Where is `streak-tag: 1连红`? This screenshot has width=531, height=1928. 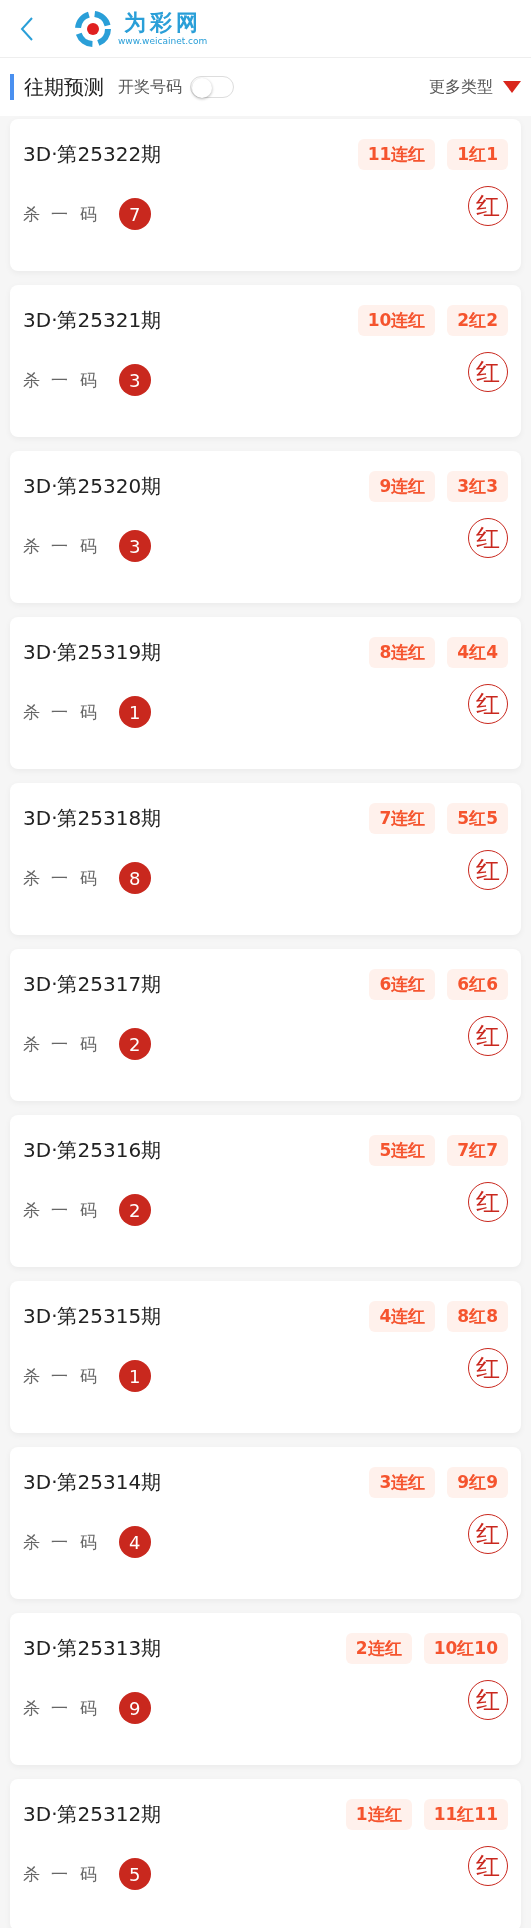 streak-tag: 1连红 is located at coordinates (378, 1814).